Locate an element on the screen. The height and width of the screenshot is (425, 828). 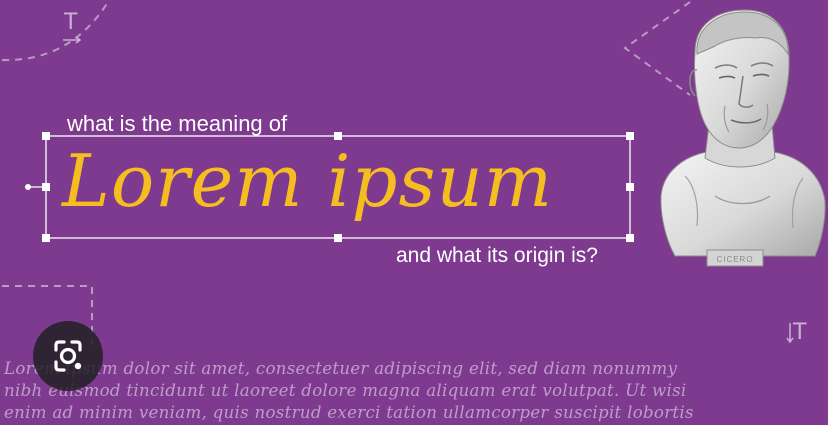
visual-search-button is located at coordinates (68, 356).